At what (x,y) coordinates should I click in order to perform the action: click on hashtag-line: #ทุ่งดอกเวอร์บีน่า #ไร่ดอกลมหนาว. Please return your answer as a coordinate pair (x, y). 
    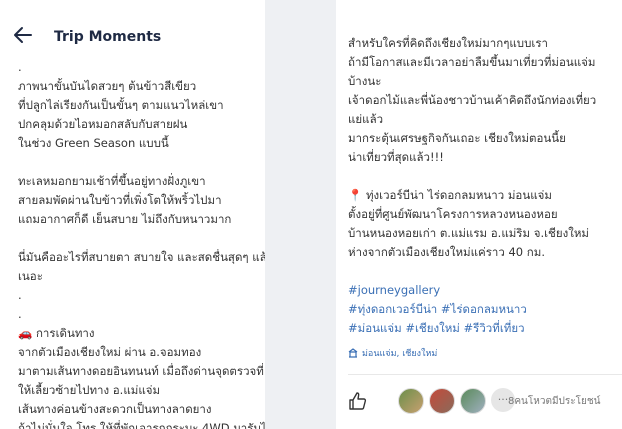
    Looking at the image, I should click on (483, 309).